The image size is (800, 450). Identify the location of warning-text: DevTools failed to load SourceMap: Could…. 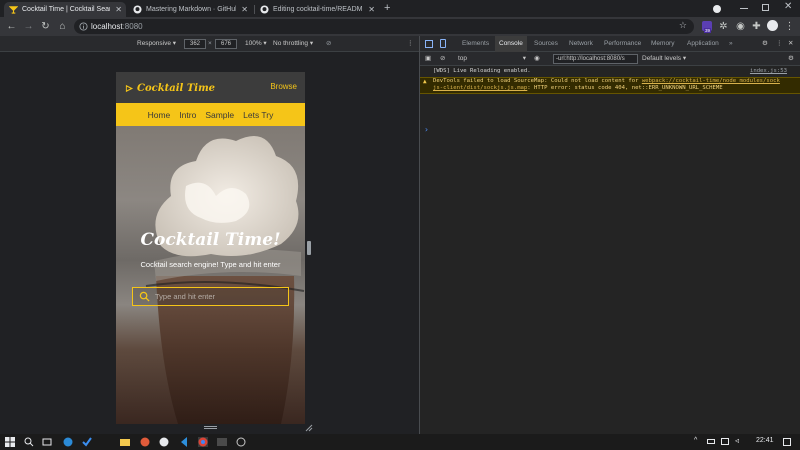
(537, 81).